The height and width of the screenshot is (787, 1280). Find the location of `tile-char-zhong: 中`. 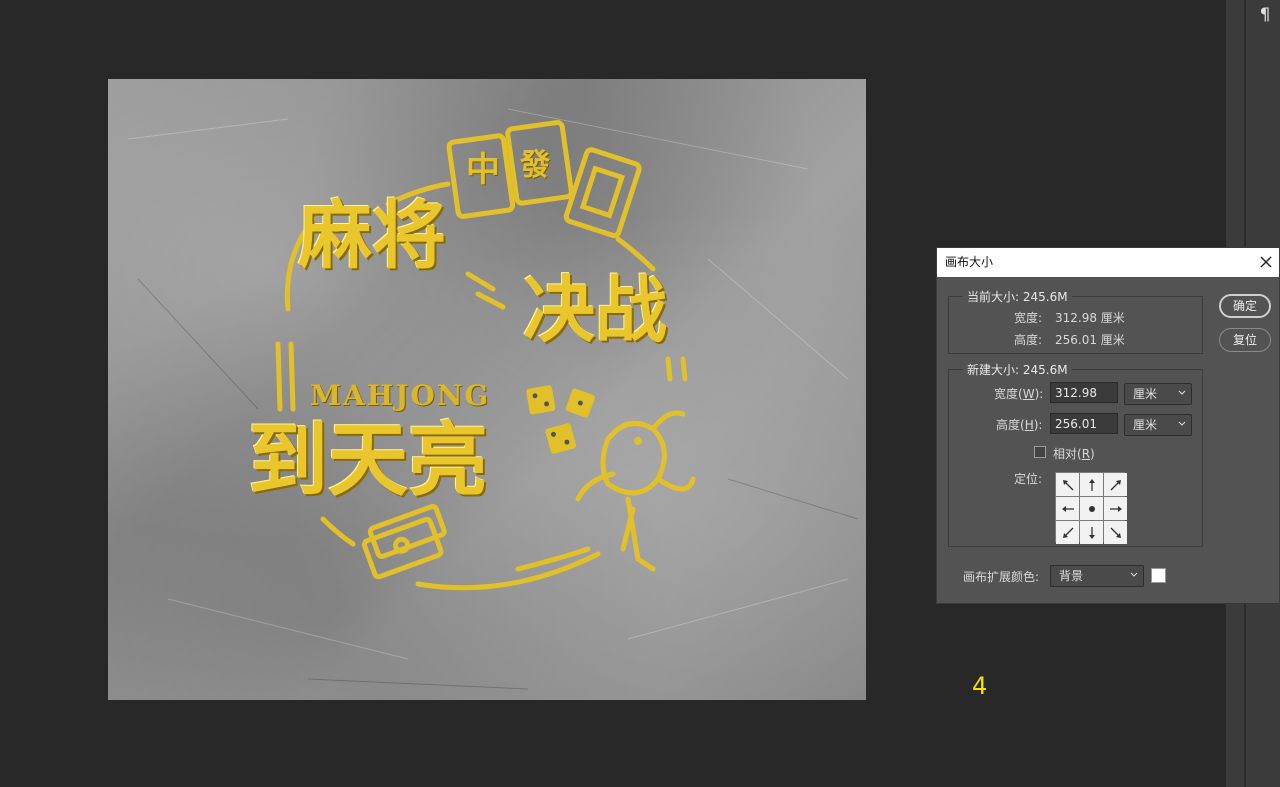

tile-char-zhong: 中 is located at coordinates (483, 170).